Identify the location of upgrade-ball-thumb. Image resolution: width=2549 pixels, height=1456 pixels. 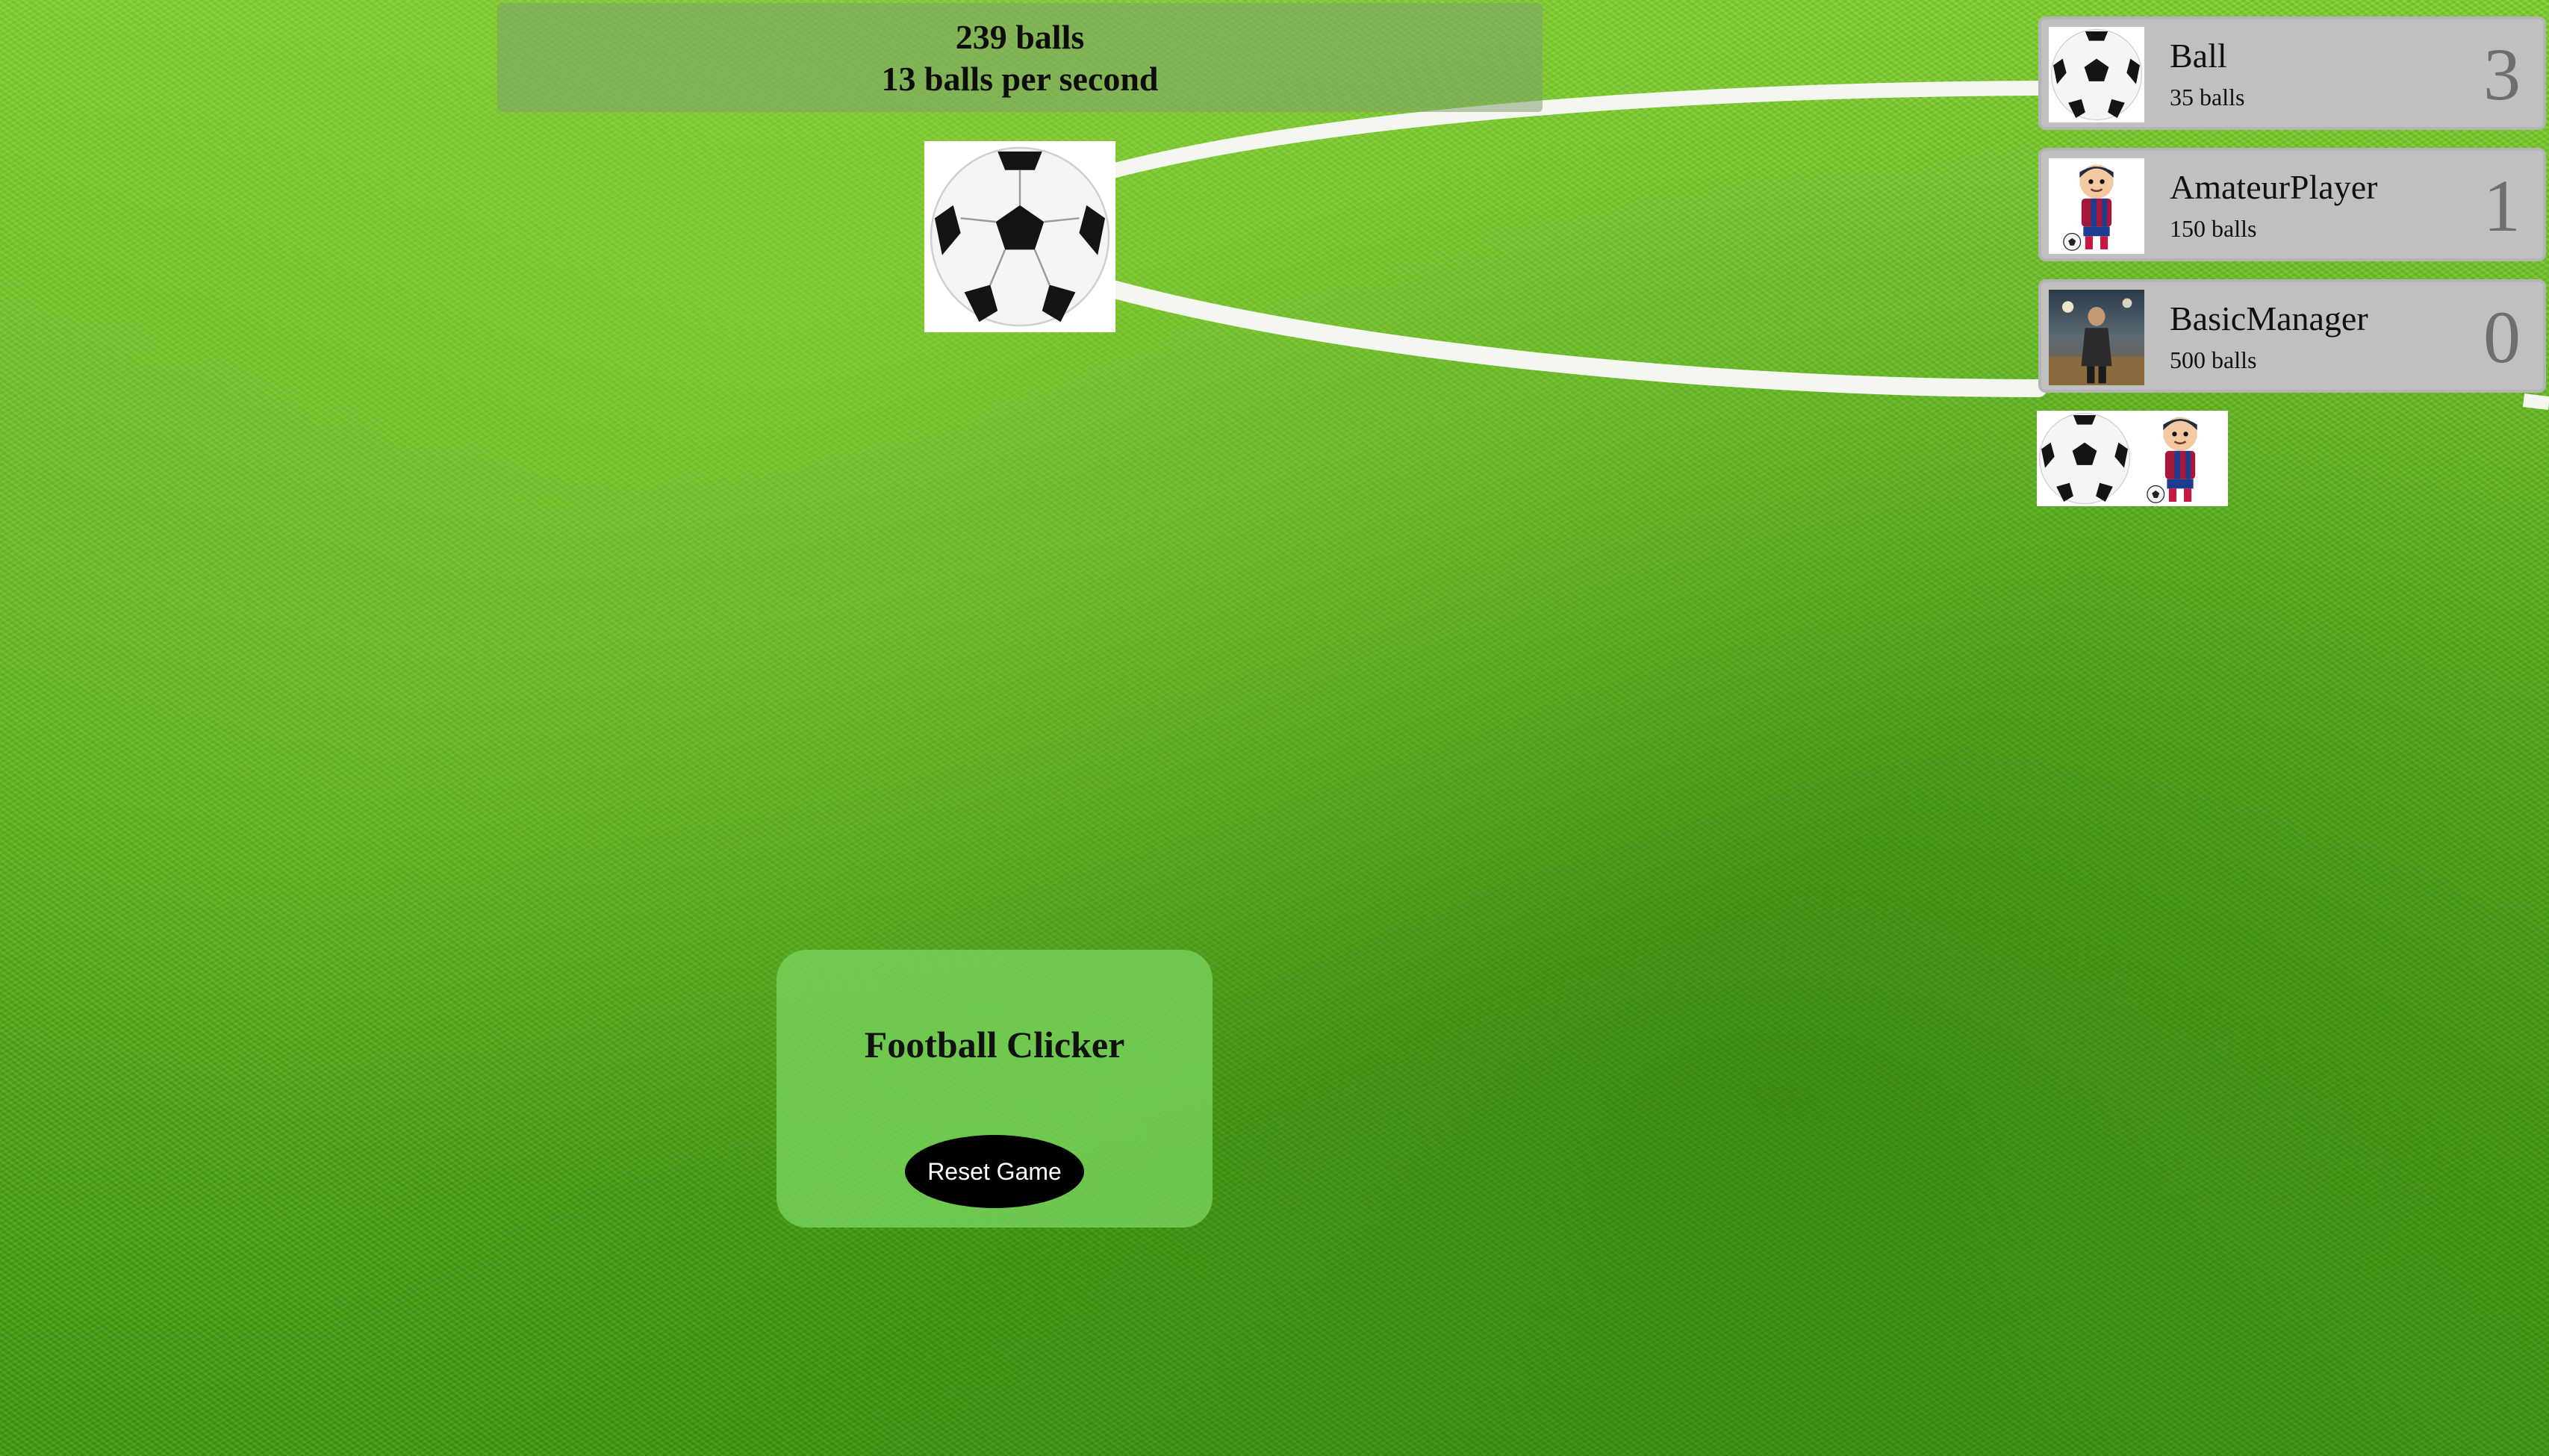
(2096, 74).